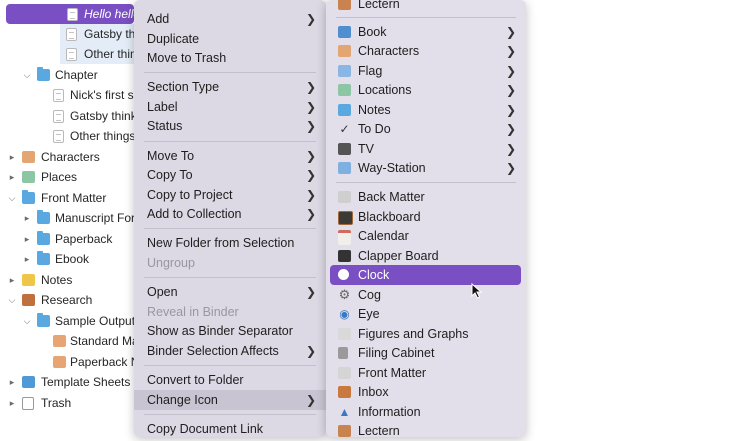 This screenshot has height=441, width=750. What do you see at coordinates (426, 392) in the screenshot?
I see `icon-item-inbox: Inbox` at bounding box center [426, 392].